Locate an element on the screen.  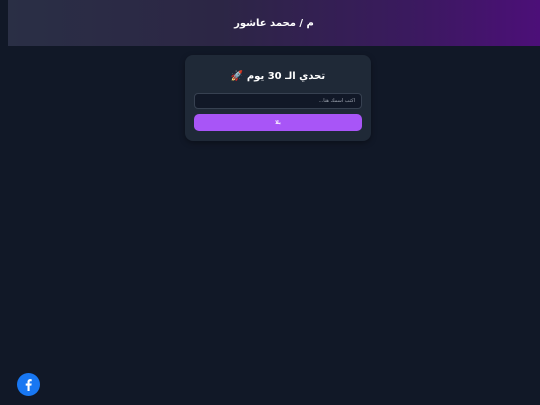
rocket-icon: 🚀 is located at coordinates (237, 76).